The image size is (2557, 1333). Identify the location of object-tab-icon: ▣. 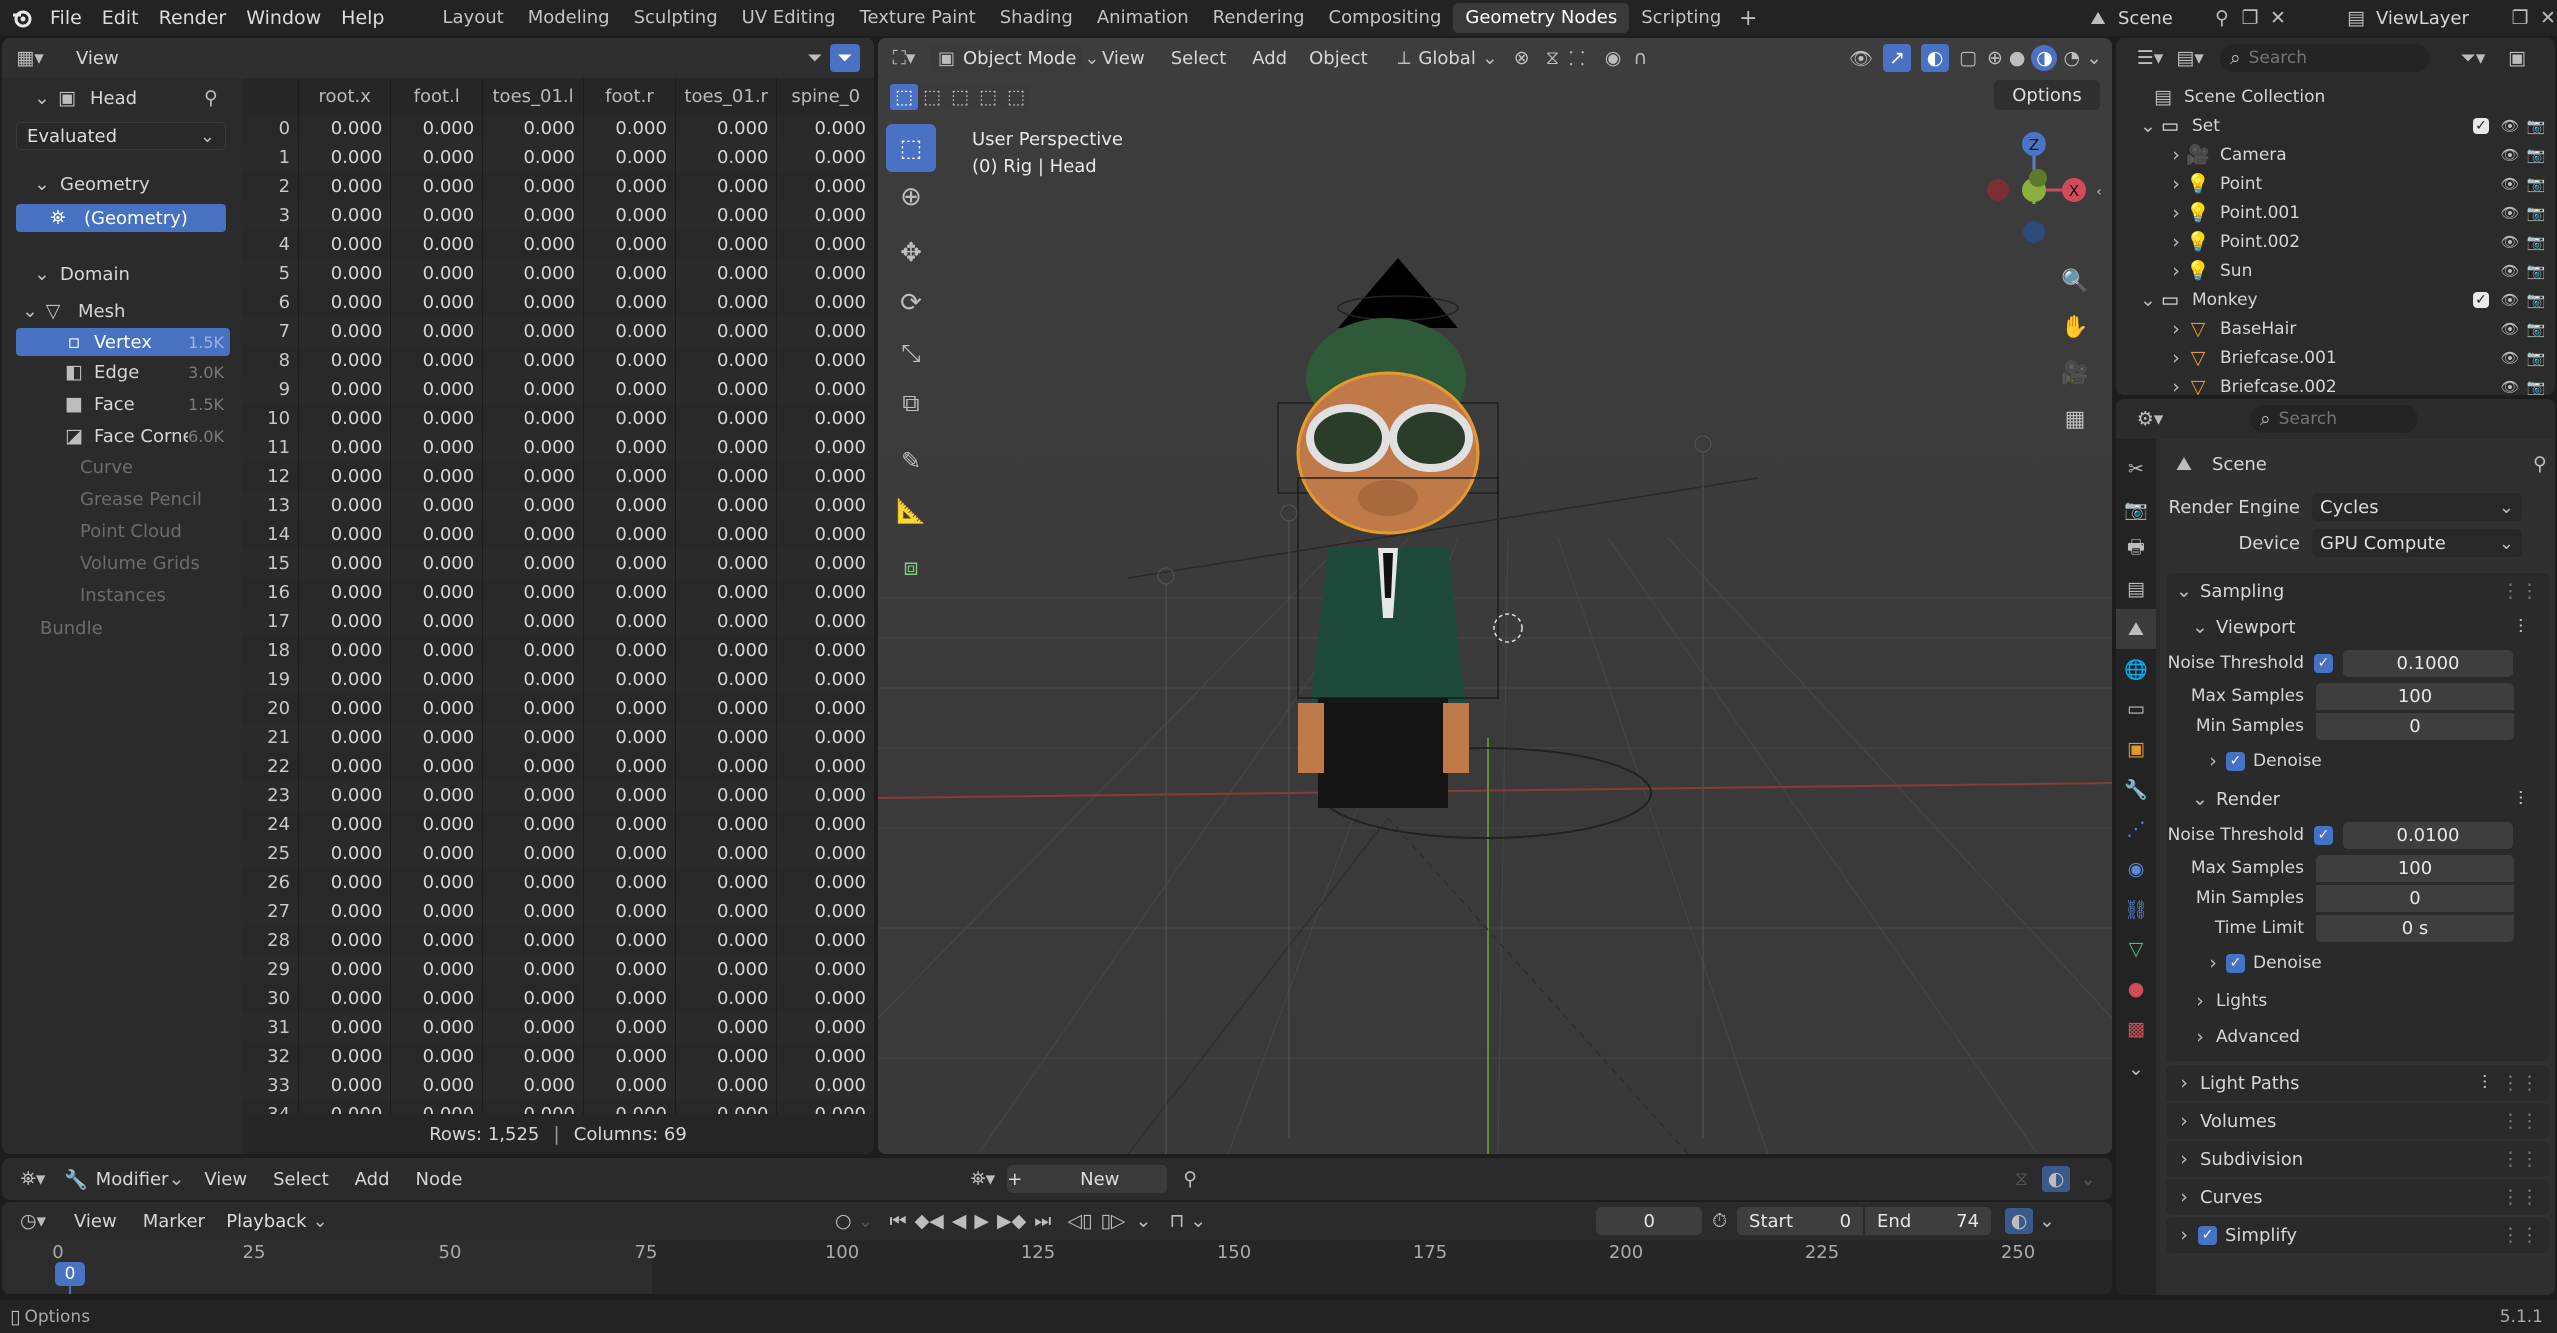
(2136, 749).